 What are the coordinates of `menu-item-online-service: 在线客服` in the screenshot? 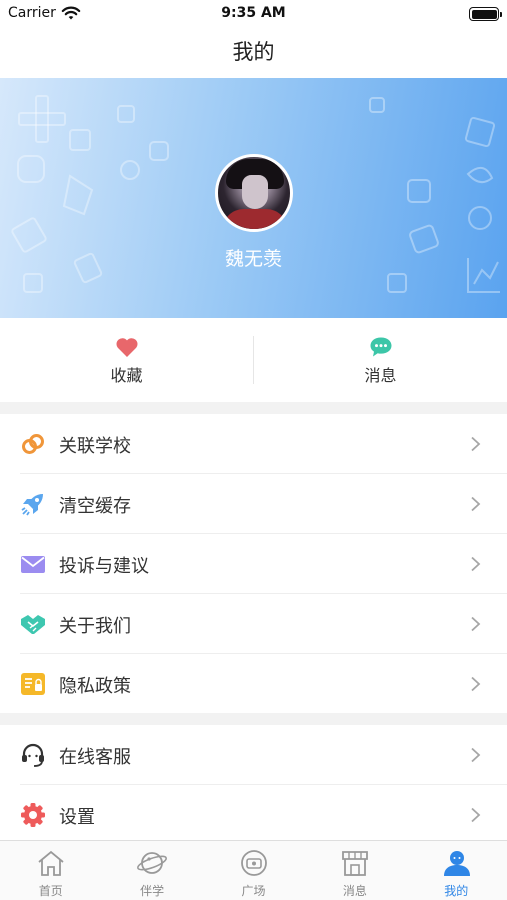 It's located at (253, 754).